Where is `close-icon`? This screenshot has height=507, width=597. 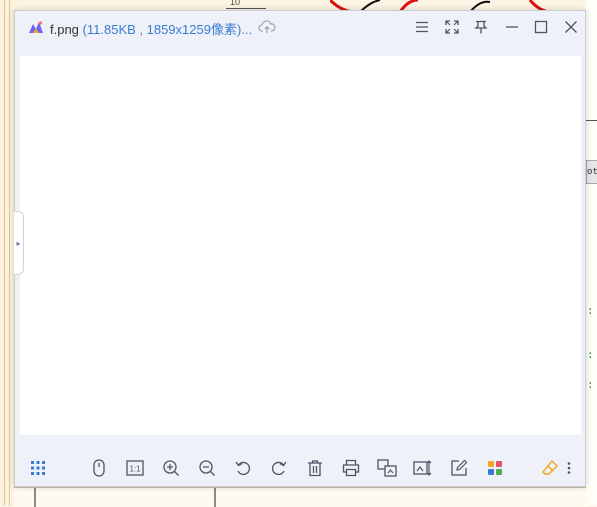 close-icon is located at coordinates (571, 27).